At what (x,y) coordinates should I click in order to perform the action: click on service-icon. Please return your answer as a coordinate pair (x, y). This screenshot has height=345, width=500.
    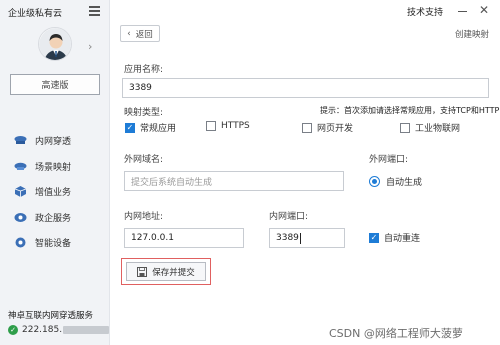
    Looking at the image, I should click on (20, 217).